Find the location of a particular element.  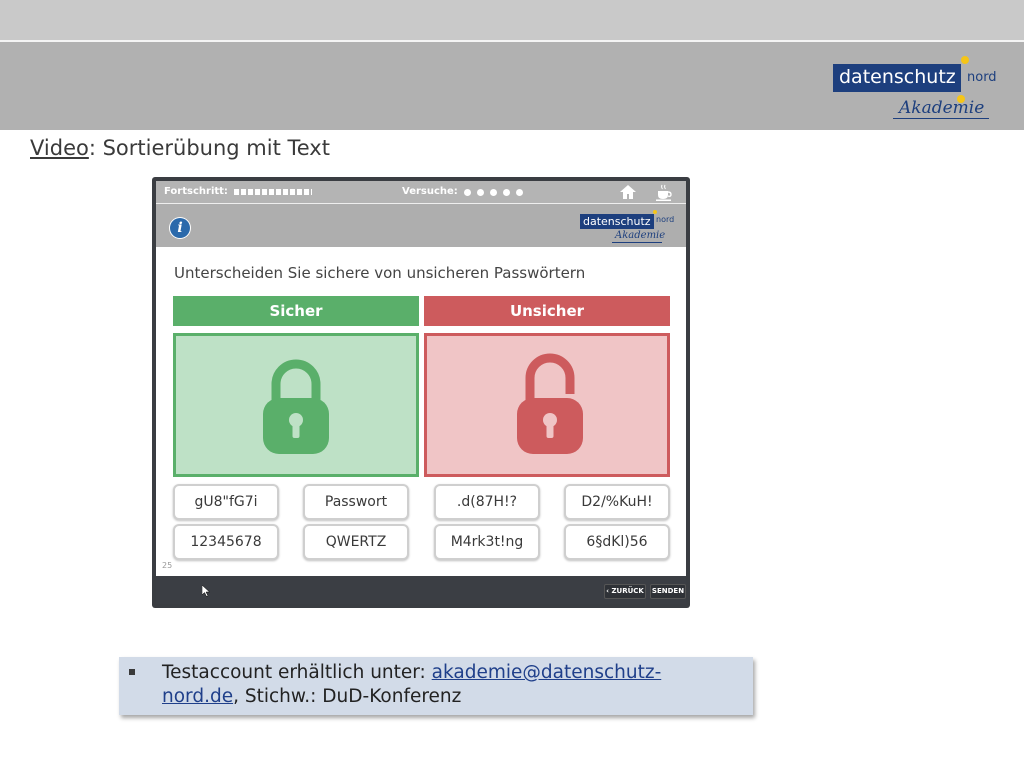

password-chip: 6§dKl)56 is located at coordinates (617, 542).